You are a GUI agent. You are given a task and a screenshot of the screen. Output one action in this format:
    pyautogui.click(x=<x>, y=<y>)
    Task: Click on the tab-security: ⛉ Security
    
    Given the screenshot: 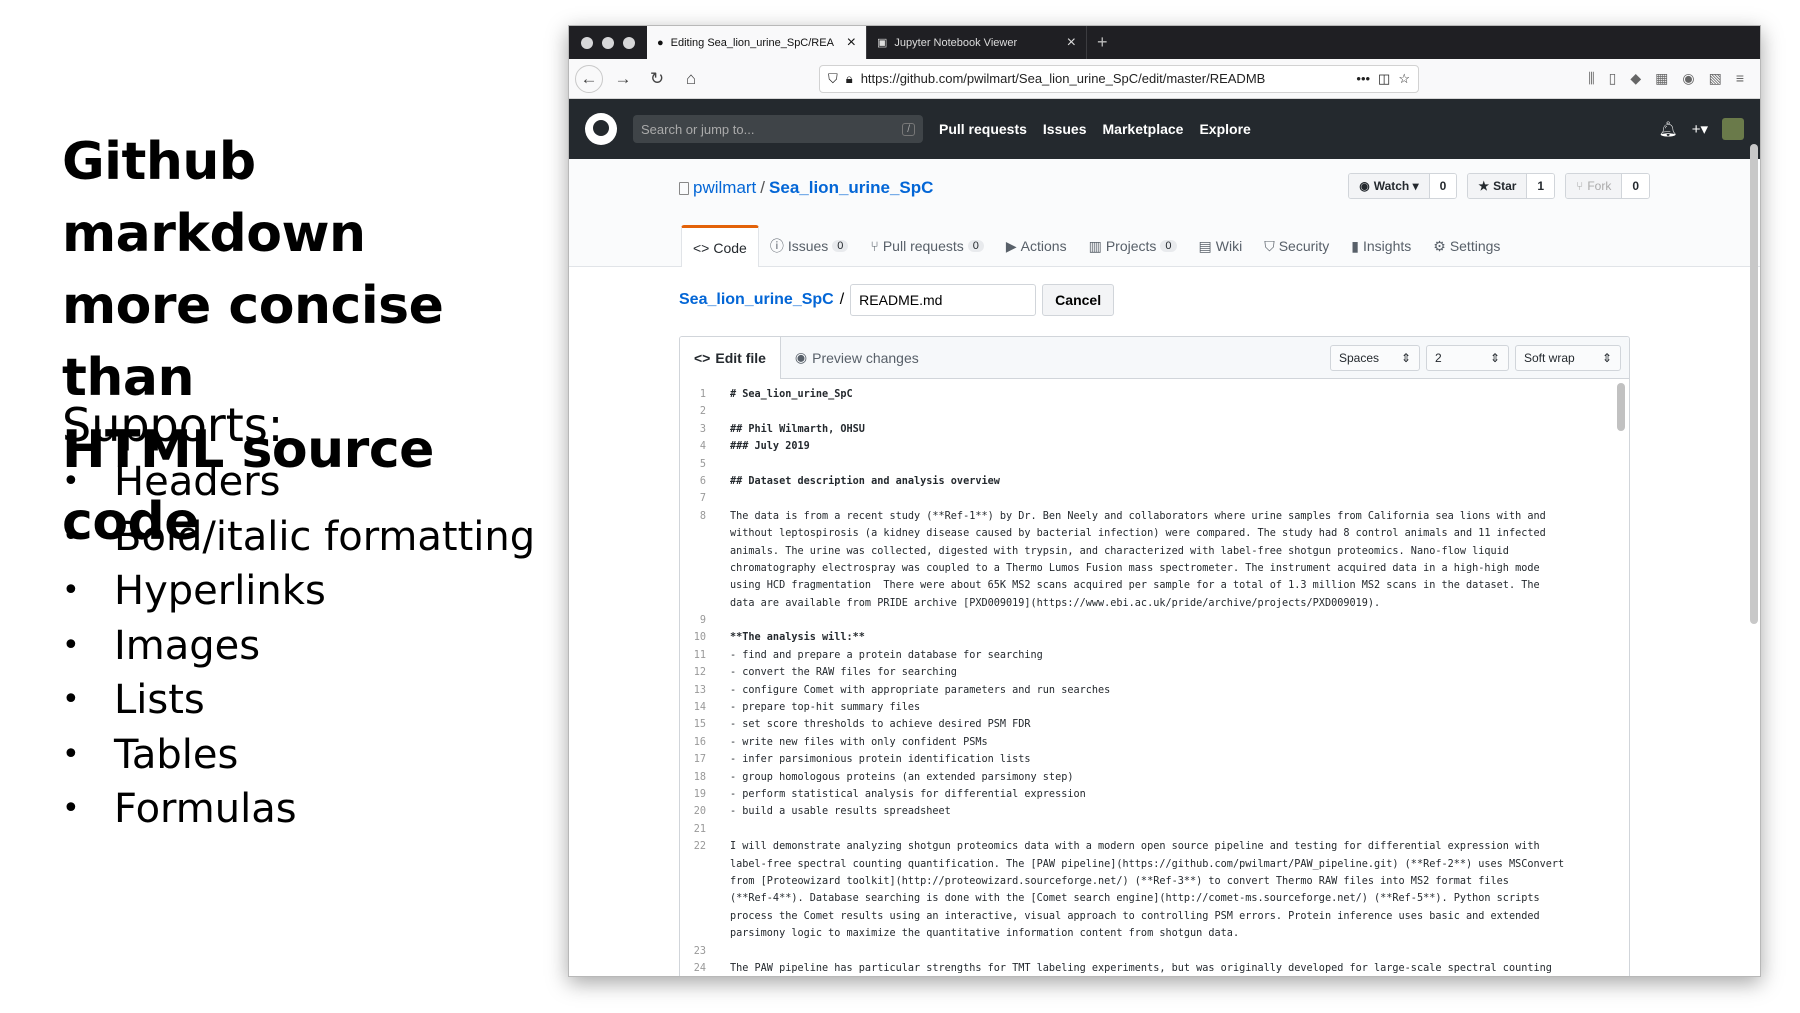 What is the action you would take?
    pyautogui.click(x=1296, y=246)
    